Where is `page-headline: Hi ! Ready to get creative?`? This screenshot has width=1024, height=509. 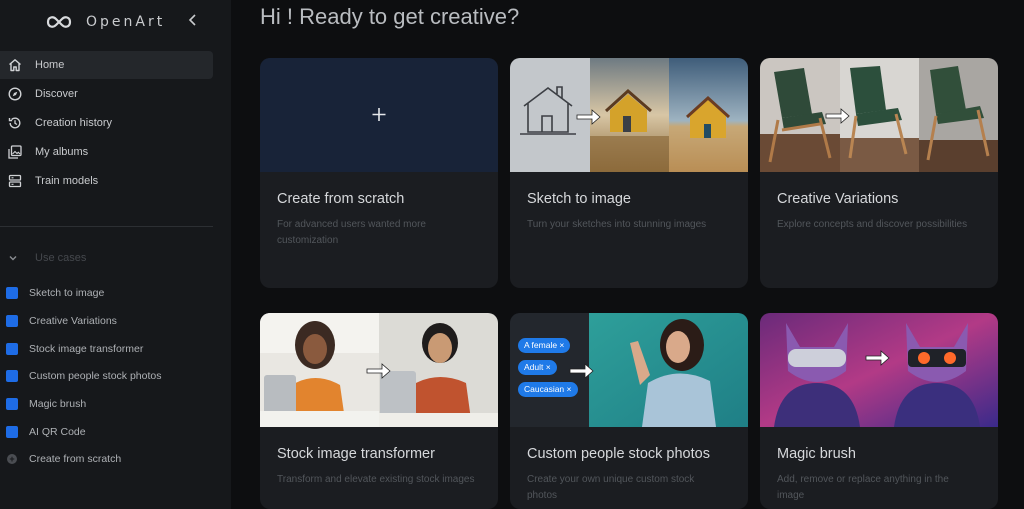
page-headline: Hi ! Ready to get creative? is located at coordinates (390, 16).